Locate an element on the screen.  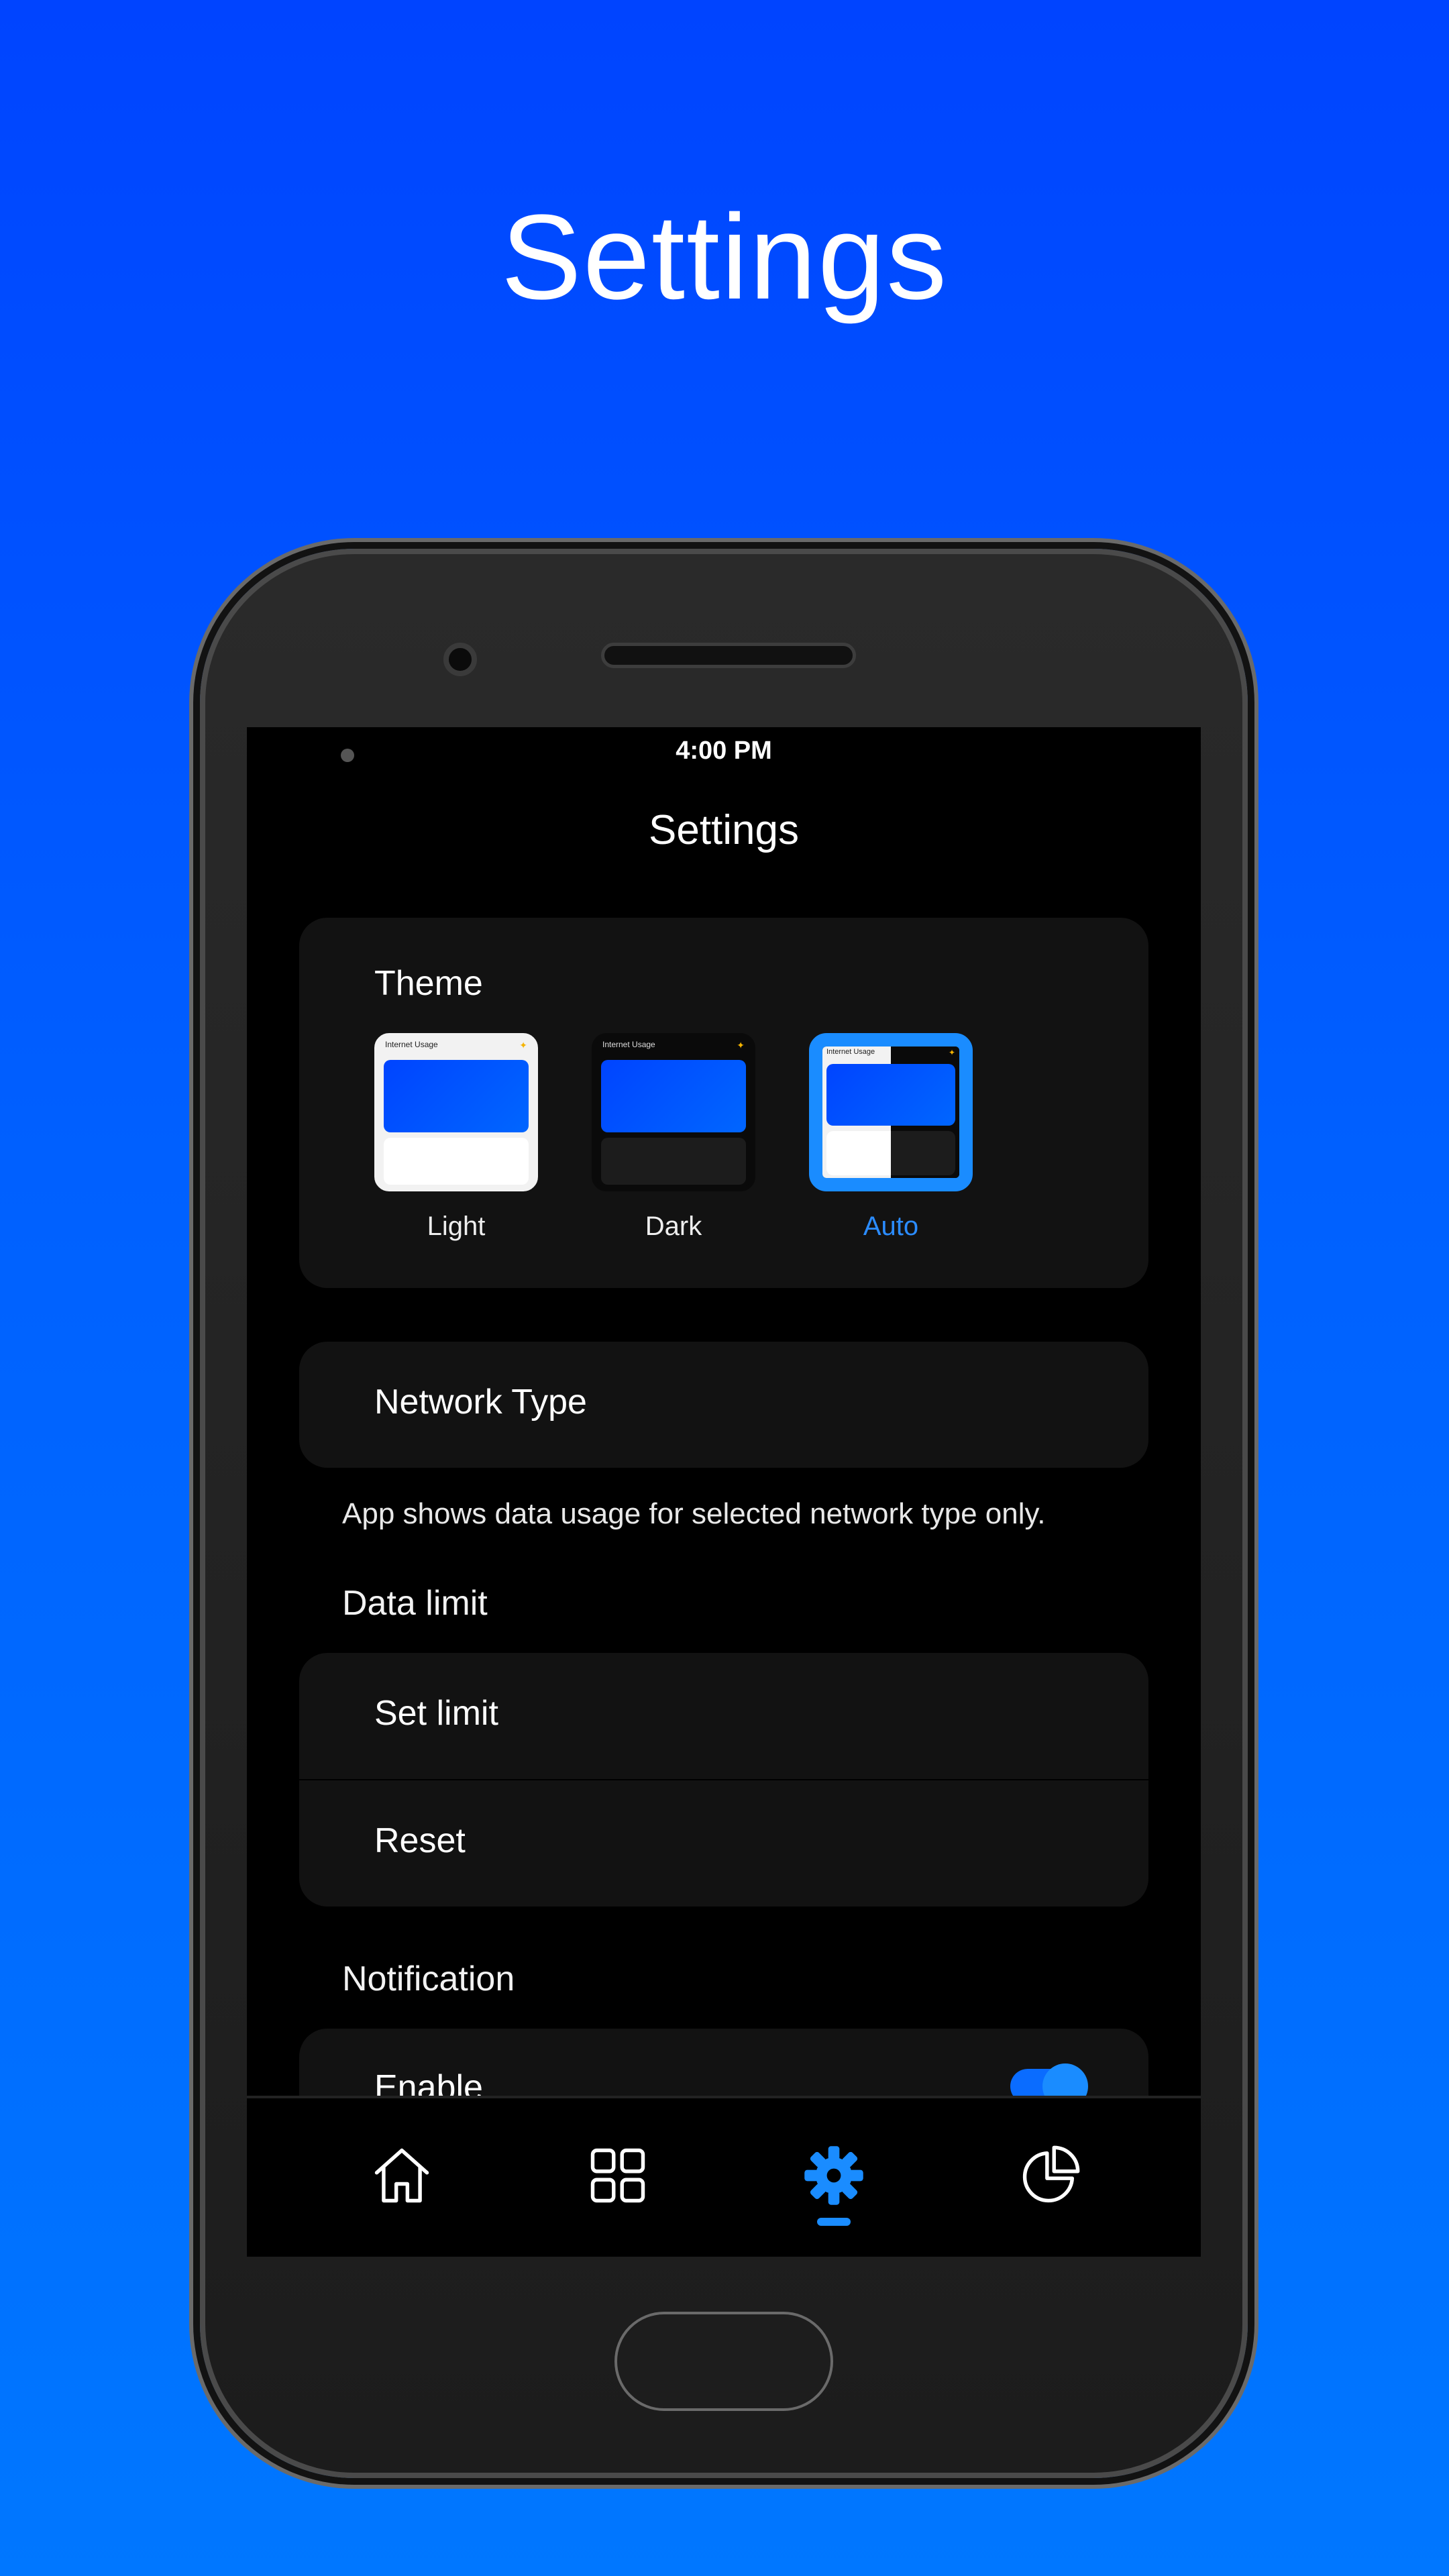
set-limit-row: Set limit is located at coordinates (436, 1713).